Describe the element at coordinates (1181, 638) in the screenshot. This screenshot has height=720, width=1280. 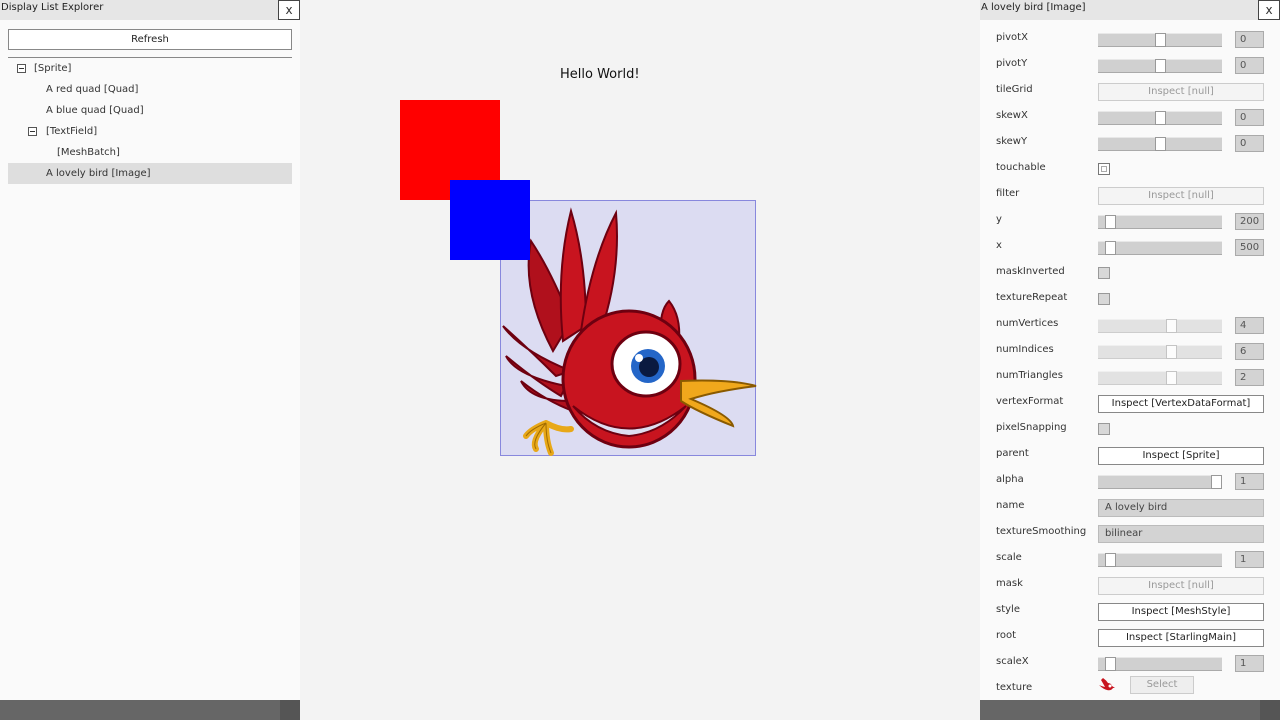
I see `inspect-button: Inspect [StarlingMain]` at that location.